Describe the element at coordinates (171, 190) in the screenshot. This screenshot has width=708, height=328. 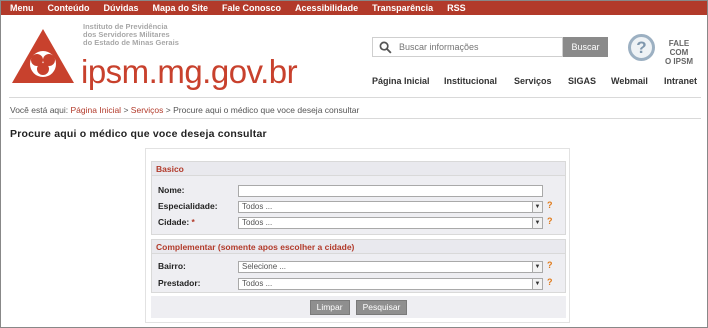
I see `nome-label: Nome:` at that location.